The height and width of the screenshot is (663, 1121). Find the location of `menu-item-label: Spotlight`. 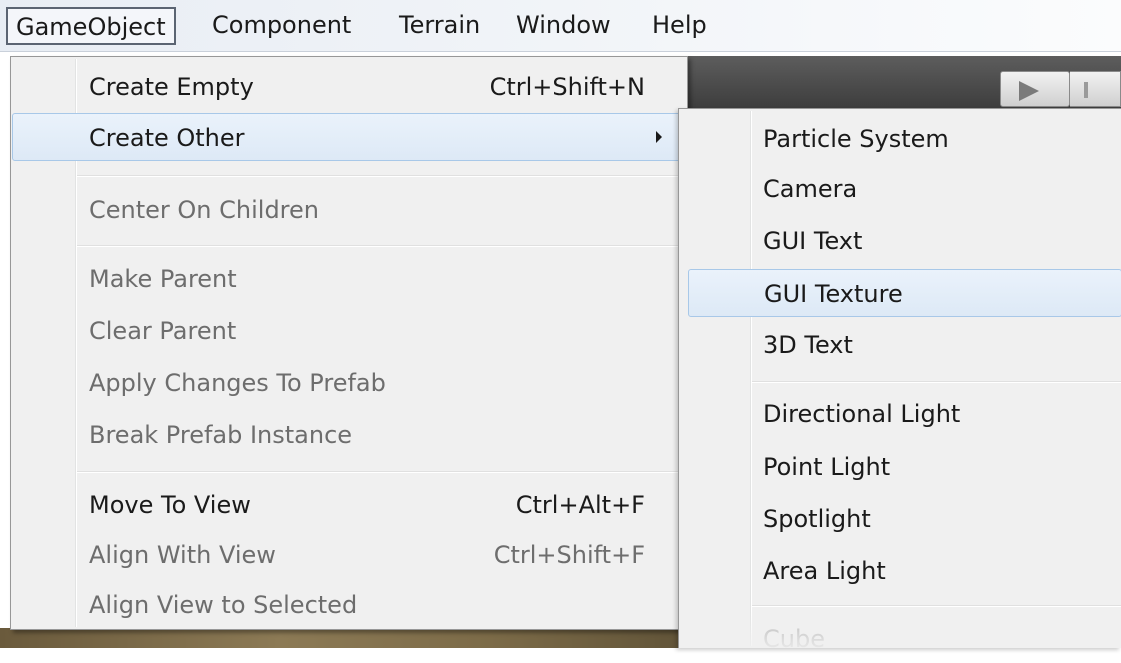

menu-item-label: Spotlight is located at coordinates (817, 519).